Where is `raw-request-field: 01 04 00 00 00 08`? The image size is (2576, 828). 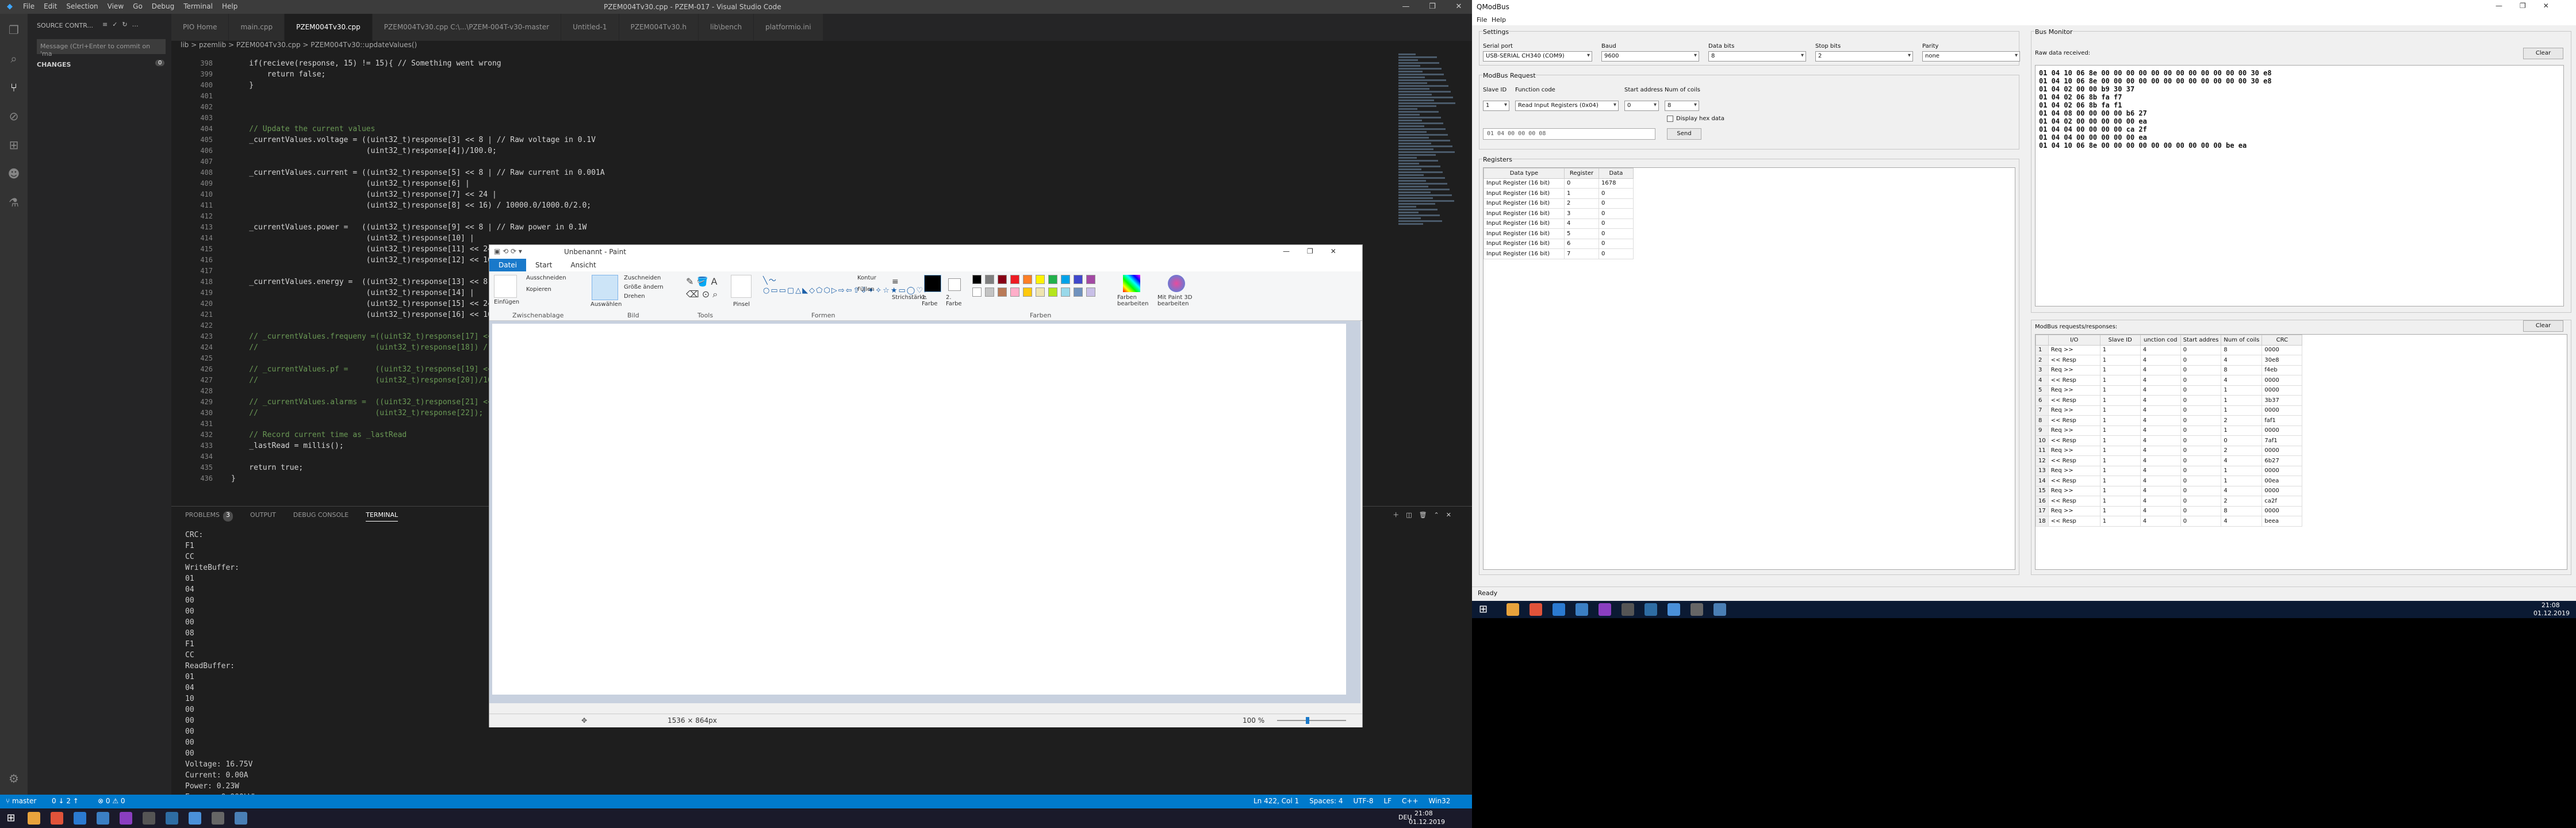 raw-request-field: 01 04 00 00 00 08 is located at coordinates (1569, 134).